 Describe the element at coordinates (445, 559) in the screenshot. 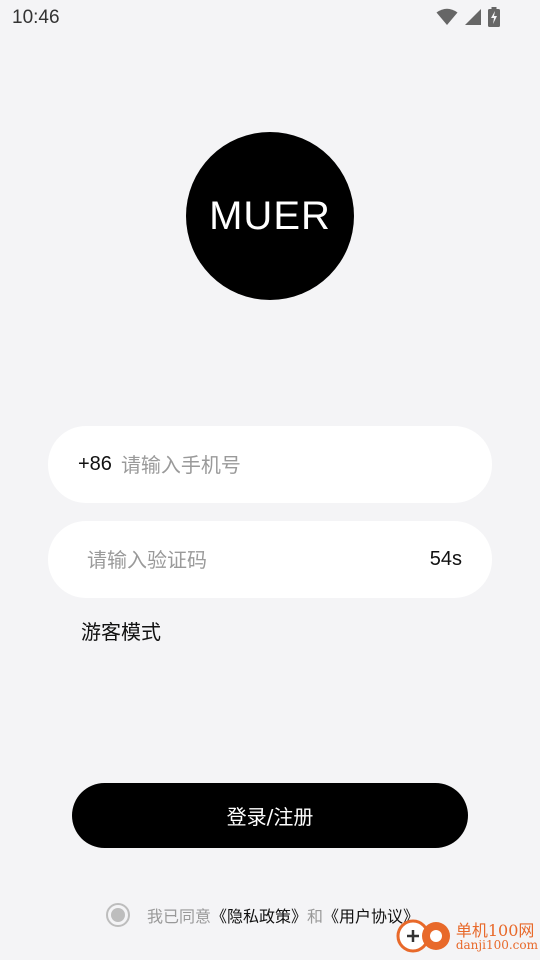

I see `resend-countdown: 54s` at that location.